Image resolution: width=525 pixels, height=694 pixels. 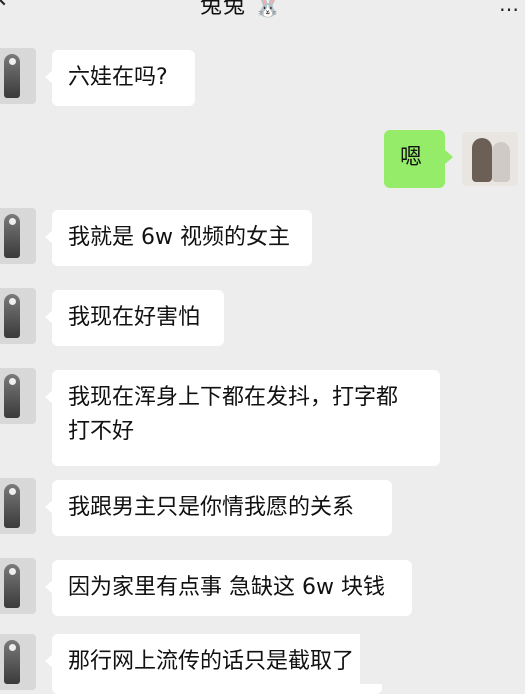 What do you see at coordinates (242, 418) in the screenshot?
I see `message-bubble-incoming: 我现在浑身上下都在发抖，打字都 打不好` at bounding box center [242, 418].